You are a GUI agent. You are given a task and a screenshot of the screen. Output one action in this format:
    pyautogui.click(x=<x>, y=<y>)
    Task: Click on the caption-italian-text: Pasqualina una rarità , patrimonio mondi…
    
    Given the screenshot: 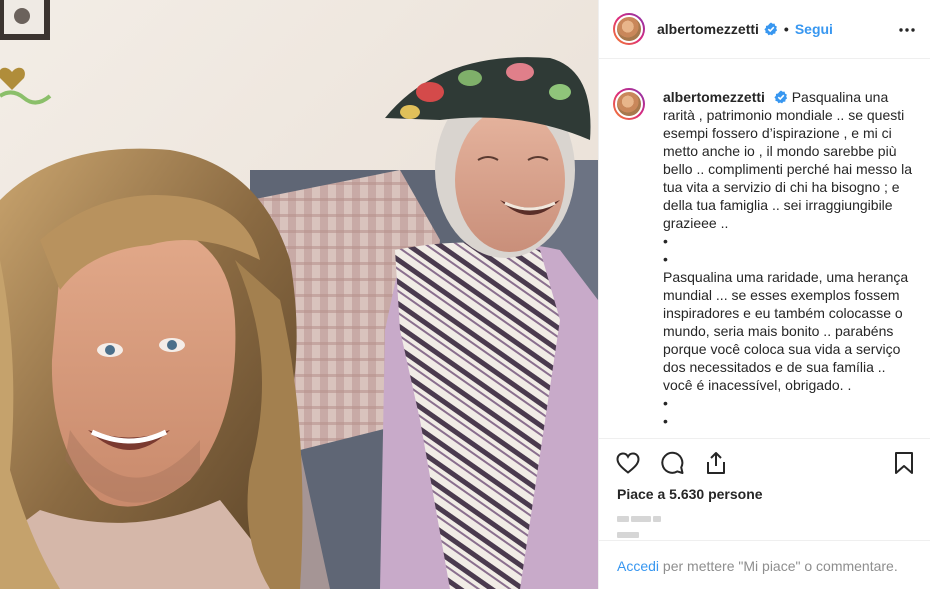 What is the action you would take?
    pyautogui.click(x=788, y=160)
    